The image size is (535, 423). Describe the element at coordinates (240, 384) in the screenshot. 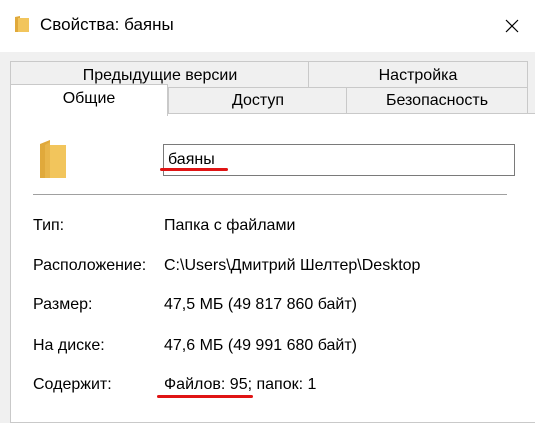

I see `contains-value: Файлов: 95; папок: 1` at that location.